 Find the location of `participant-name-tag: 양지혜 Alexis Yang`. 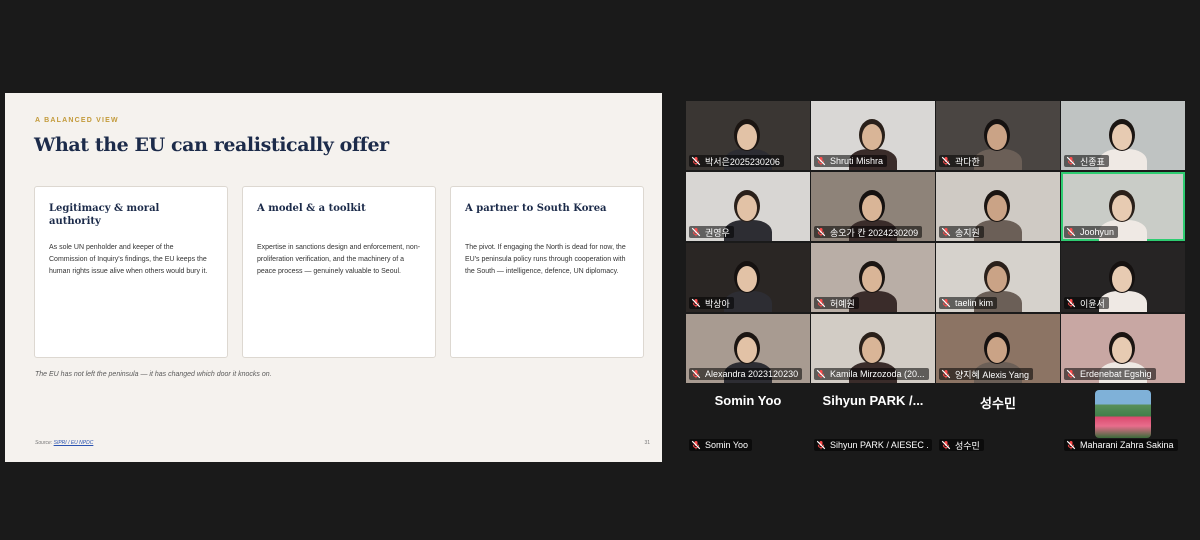

participant-name-tag: 양지혜 Alexis Yang is located at coordinates (986, 374).